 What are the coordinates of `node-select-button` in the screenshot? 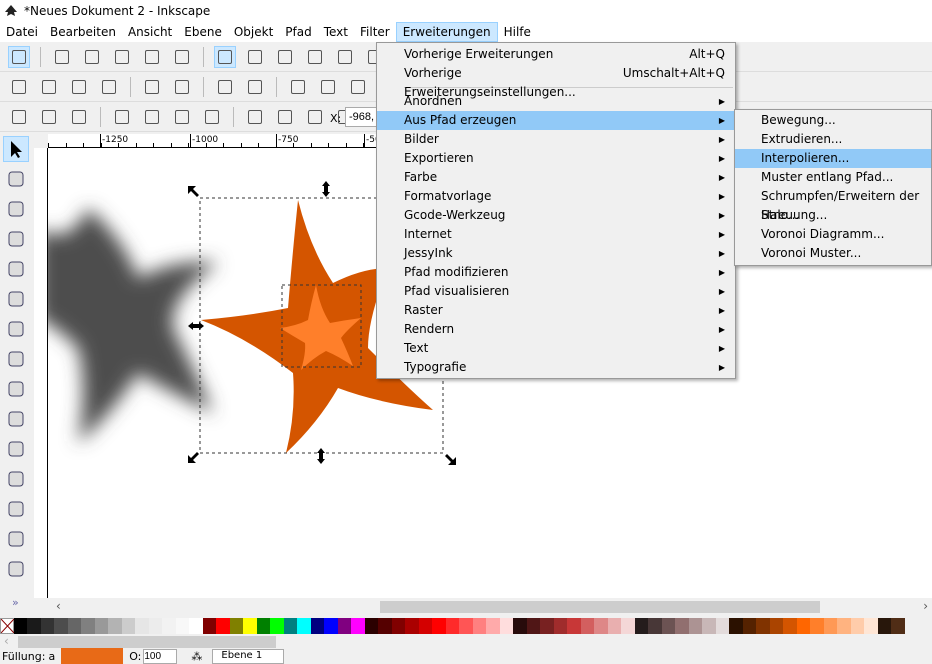 It's located at (19, 56).